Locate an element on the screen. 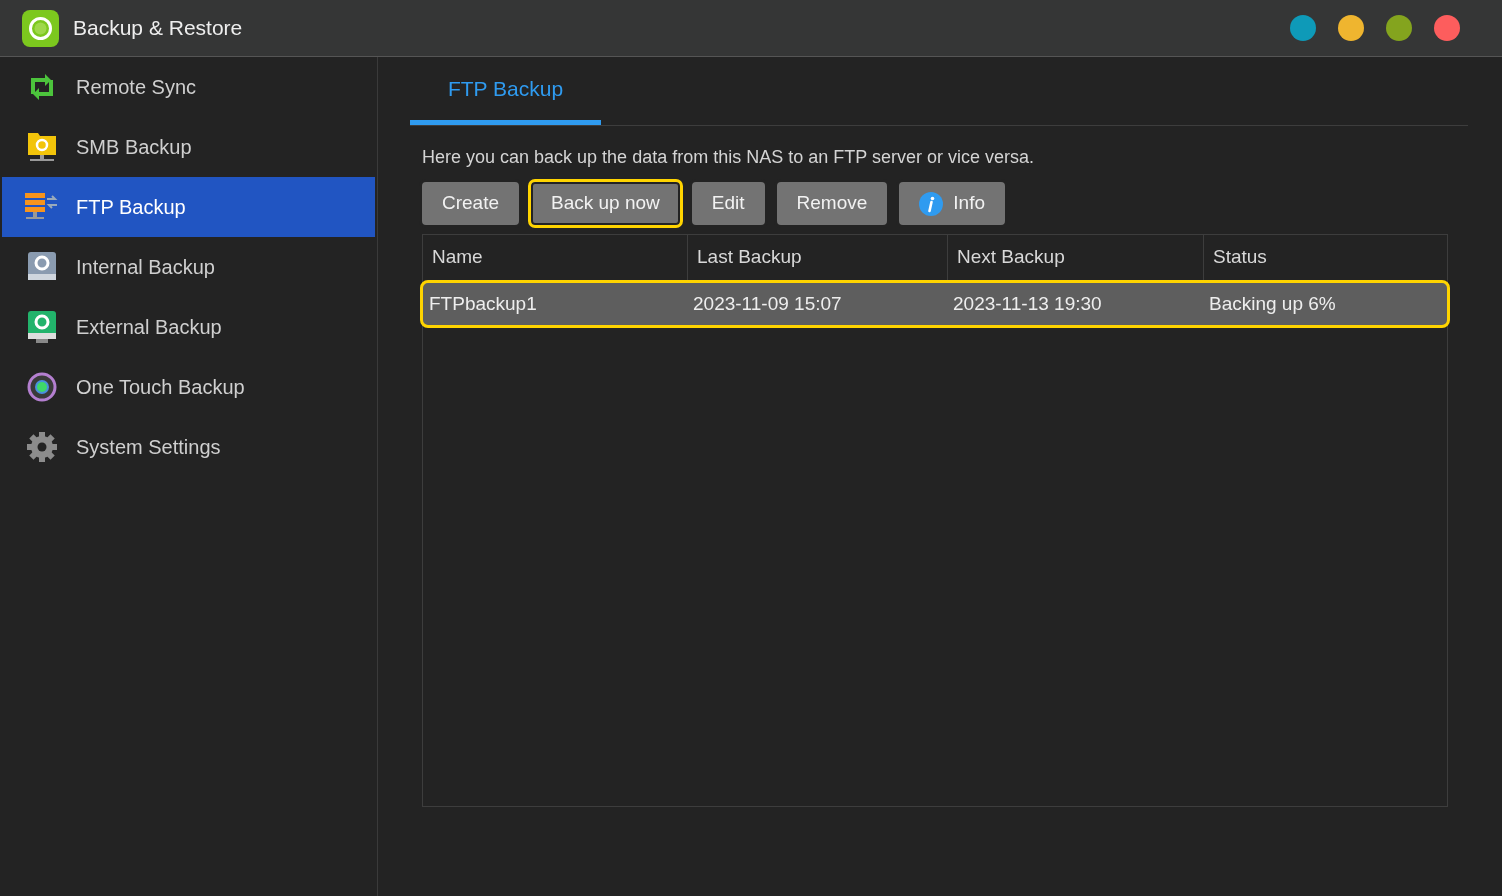 This screenshot has width=1502, height=896. table-cell-text: 2023-11-13 19:30 is located at coordinates (1027, 303).